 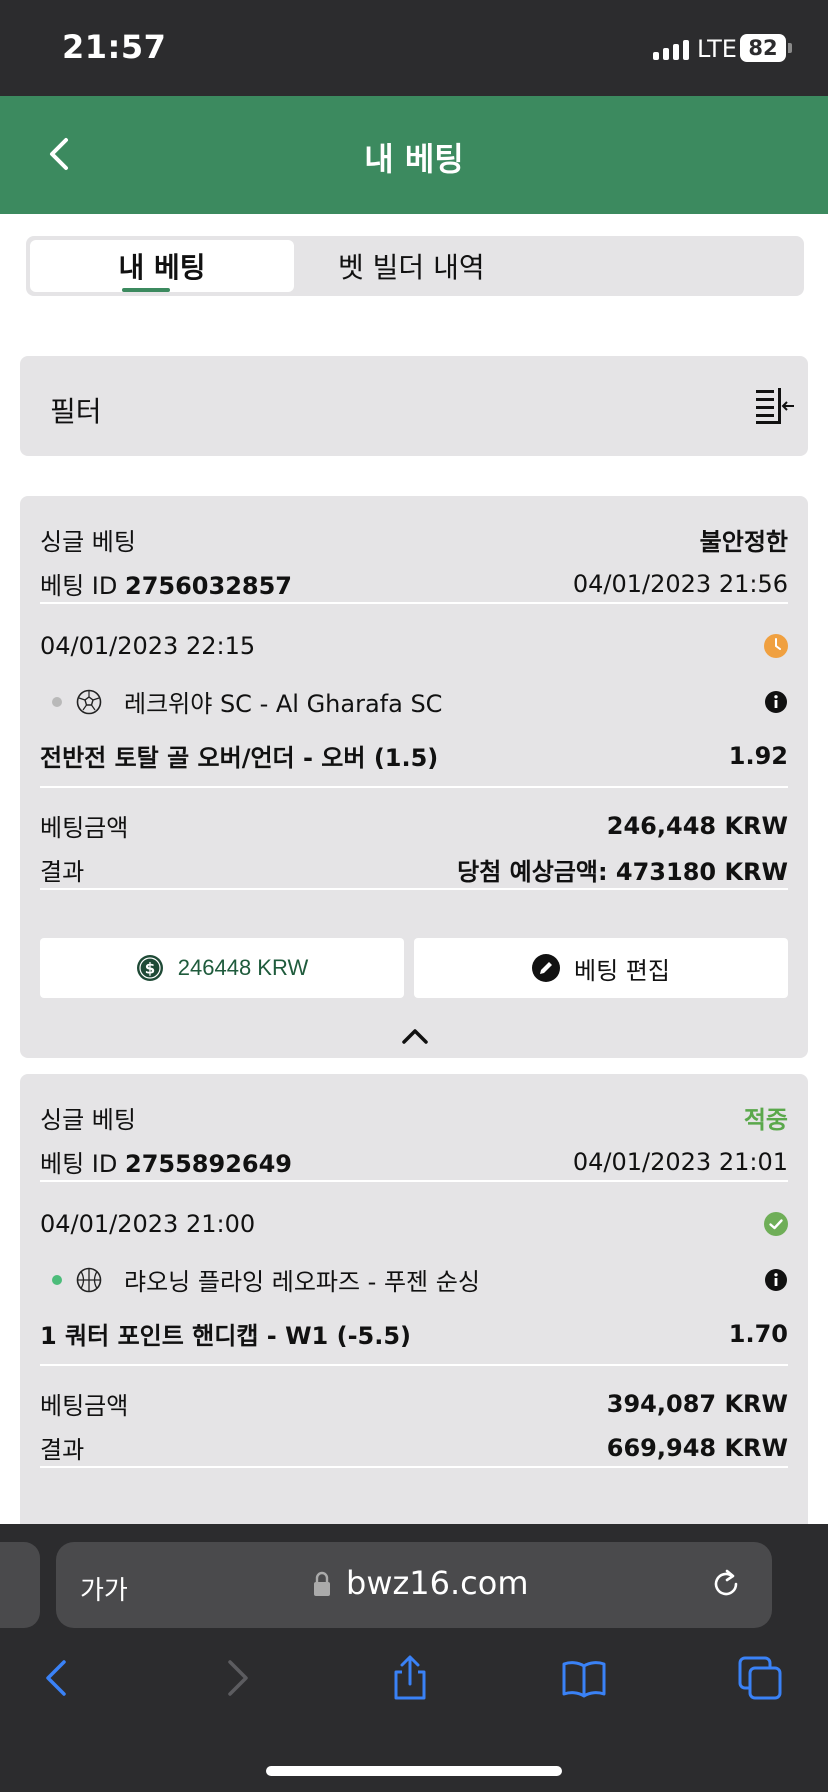 I want to click on network-type: LTE, so click(x=717, y=49).